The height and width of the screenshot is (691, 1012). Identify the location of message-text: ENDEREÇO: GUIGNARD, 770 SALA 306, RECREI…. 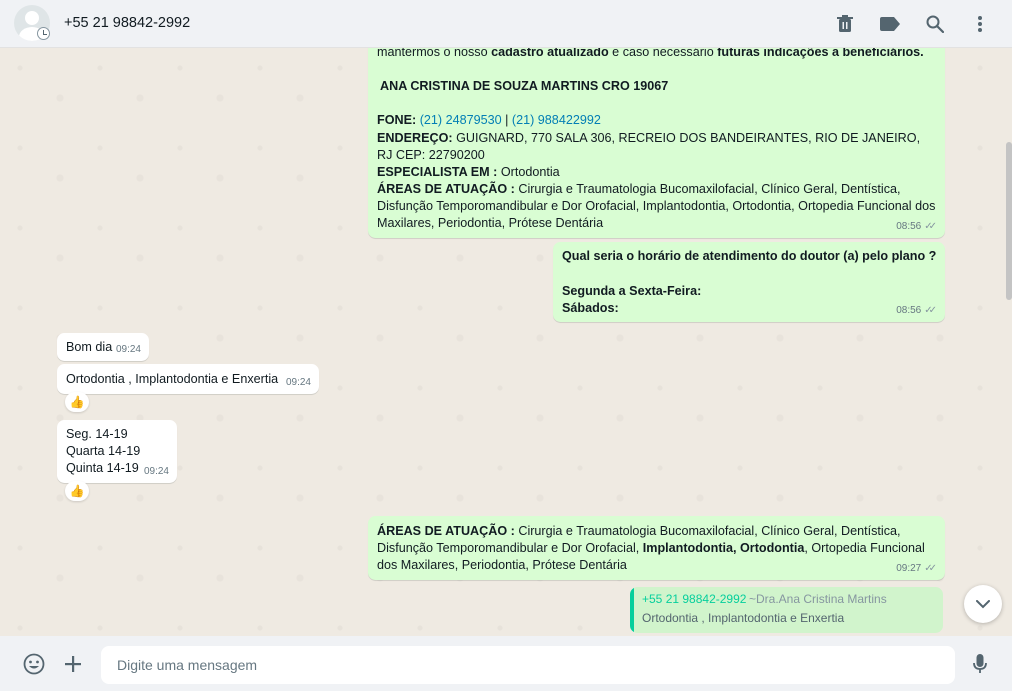
(657, 147).